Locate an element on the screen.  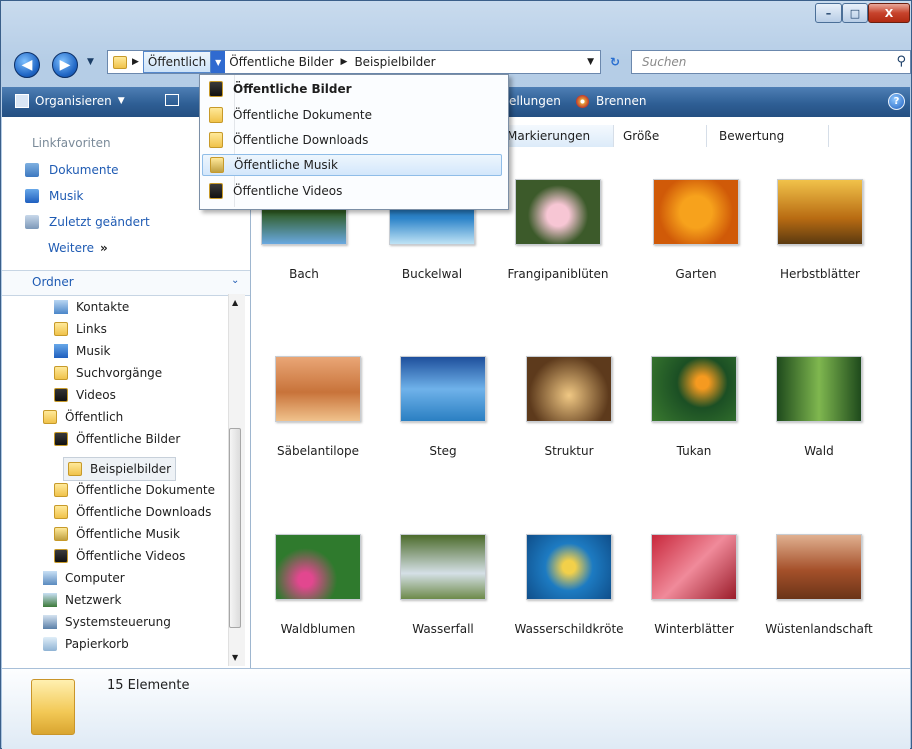
favorite-zuletzt-geaendert: Zuletzt geändert is located at coordinates (87, 222).